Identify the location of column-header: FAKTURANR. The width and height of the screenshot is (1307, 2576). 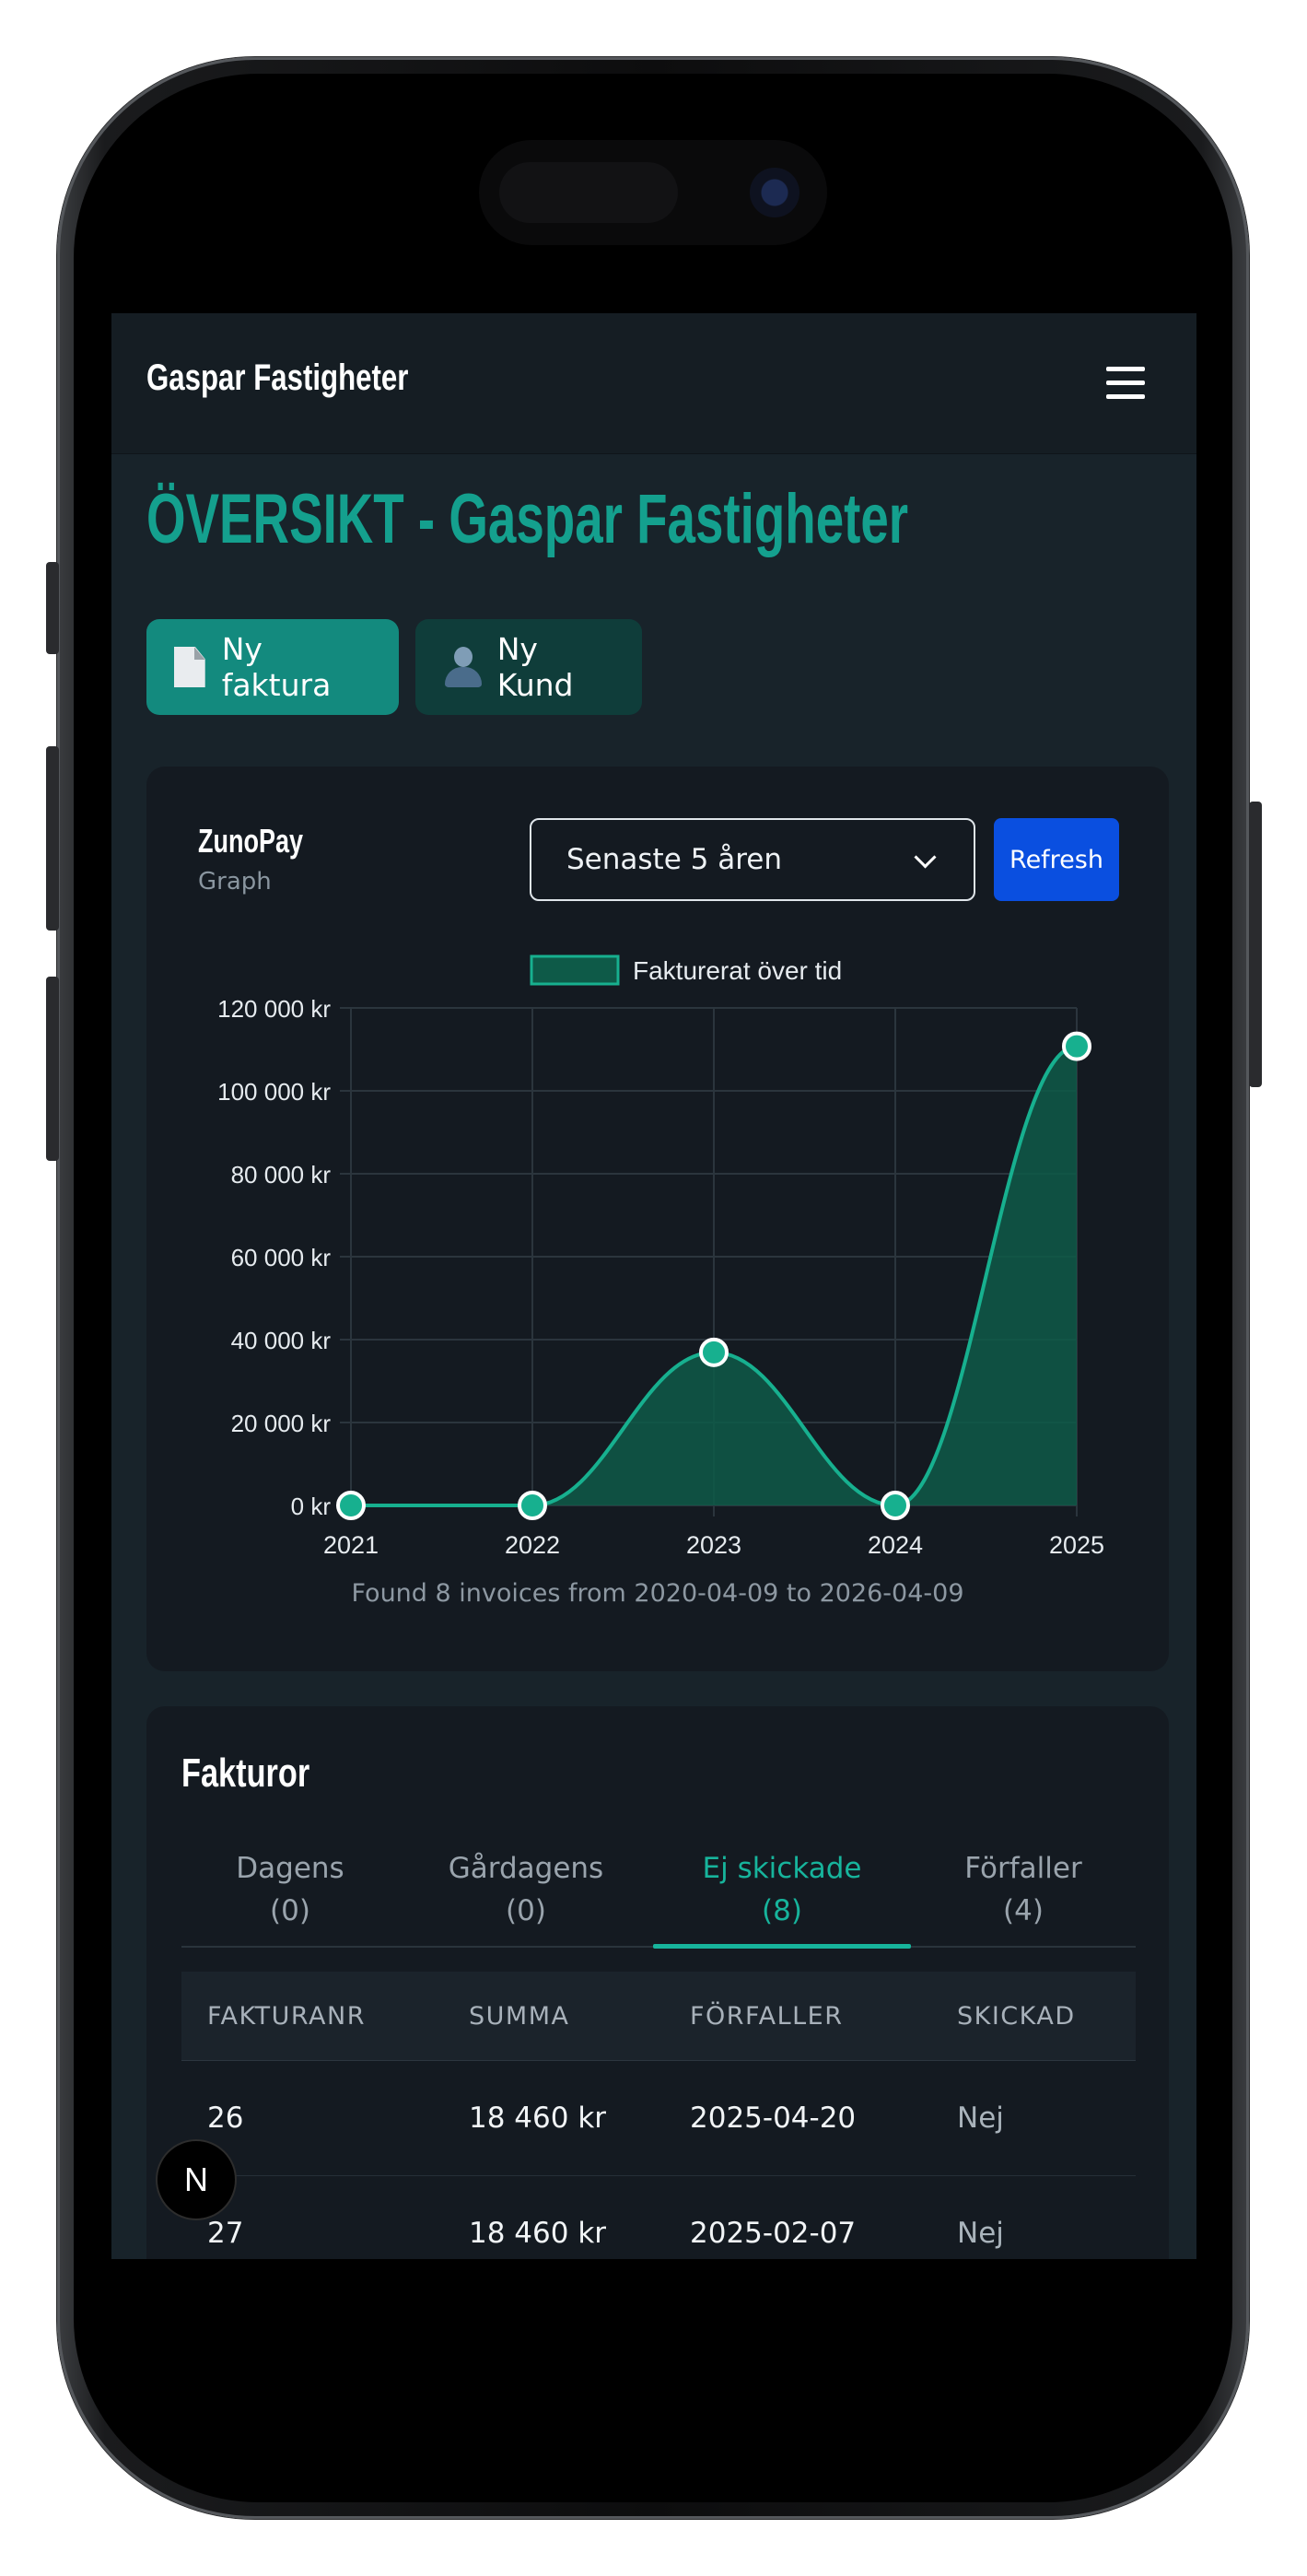
(286, 2016).